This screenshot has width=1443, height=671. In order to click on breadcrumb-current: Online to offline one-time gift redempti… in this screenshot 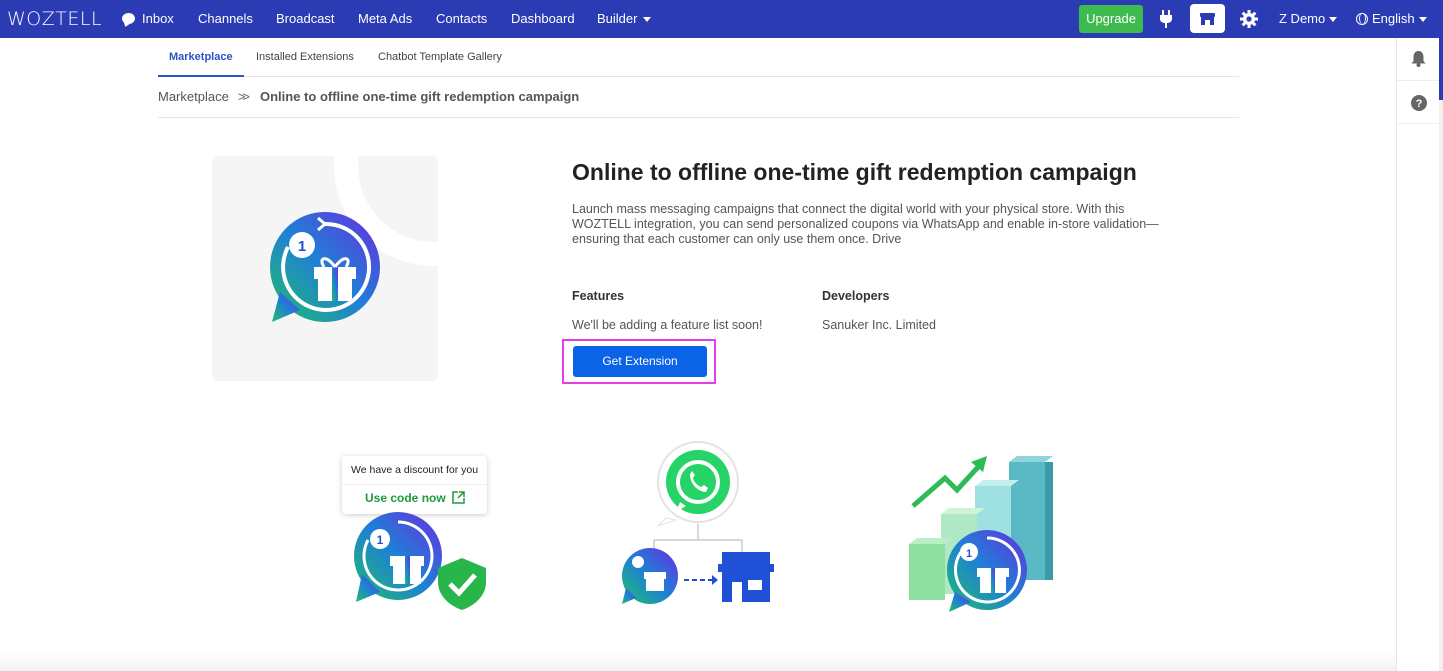, I will do `click(420, 96)`.